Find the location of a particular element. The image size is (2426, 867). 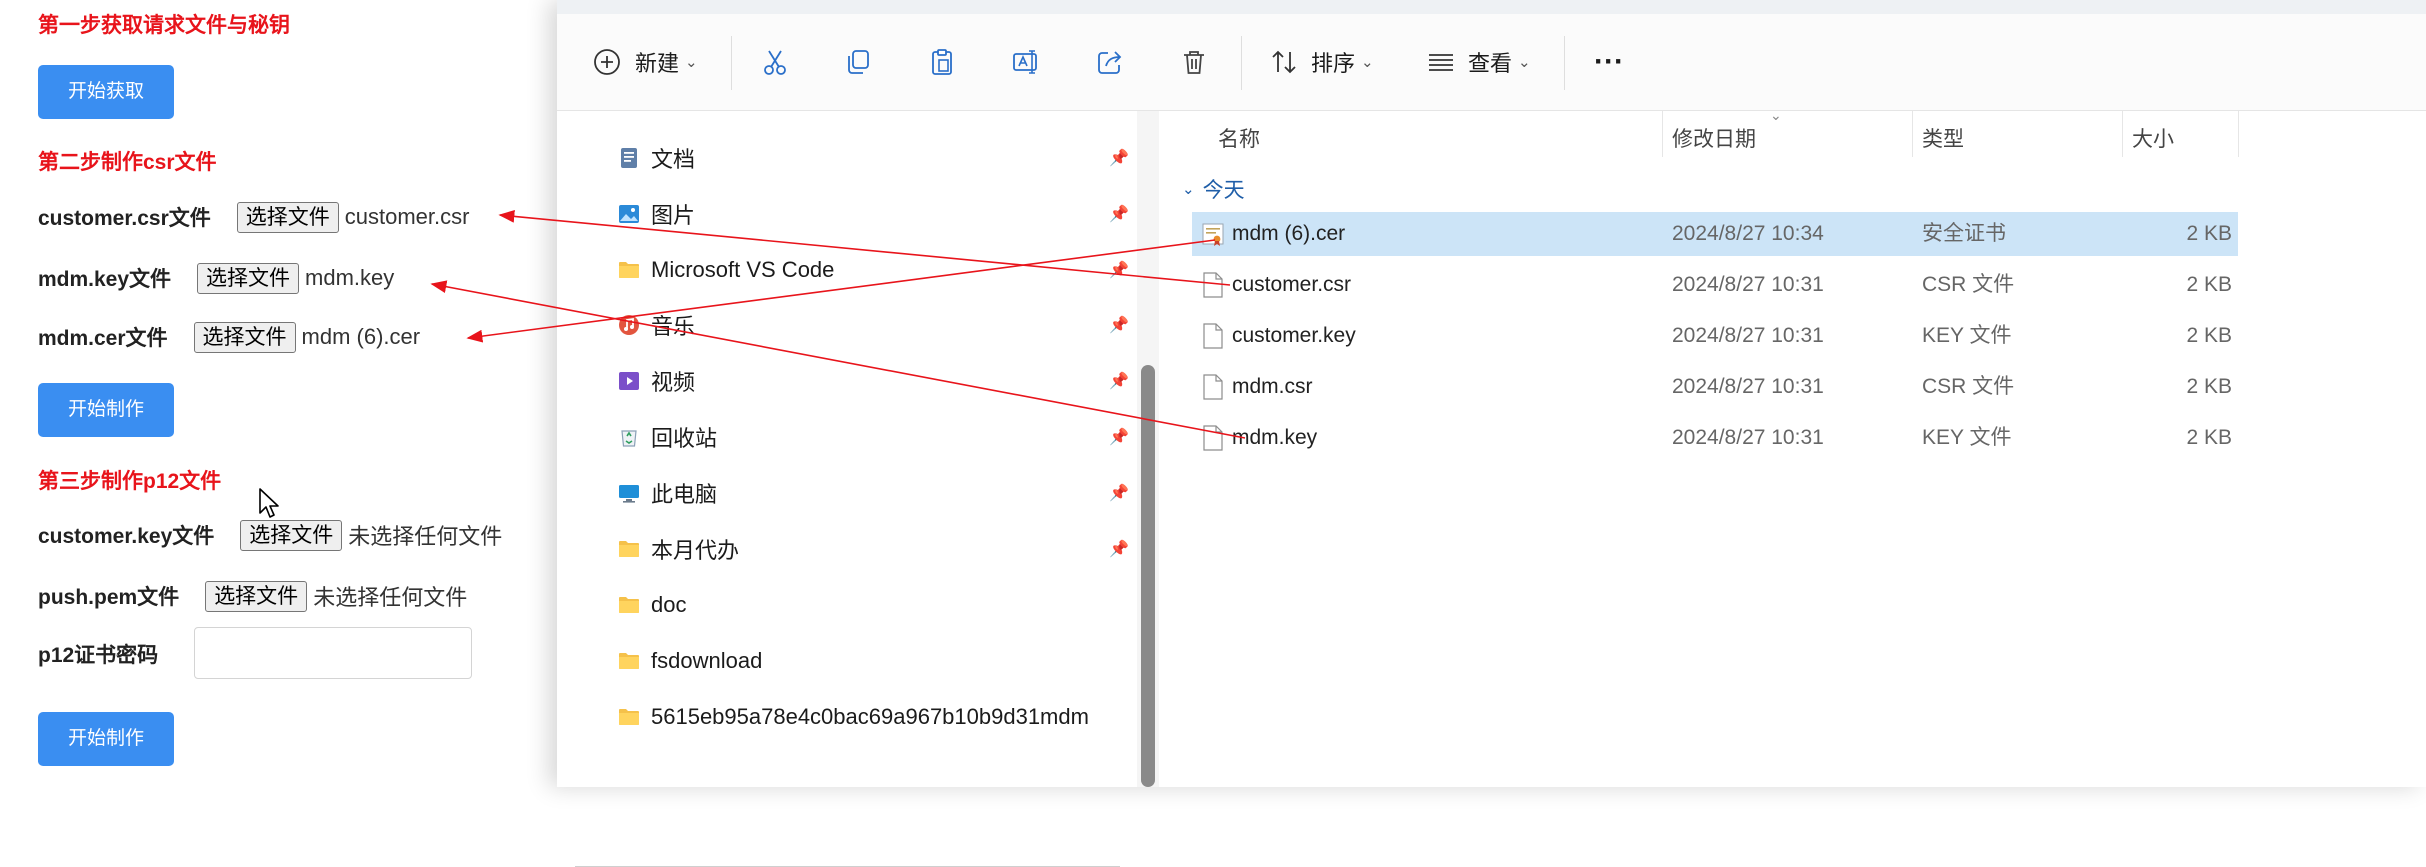

customer-csr-row: customer.csr文件 选择文件 customer.csr is located at coordinates (253, 217).